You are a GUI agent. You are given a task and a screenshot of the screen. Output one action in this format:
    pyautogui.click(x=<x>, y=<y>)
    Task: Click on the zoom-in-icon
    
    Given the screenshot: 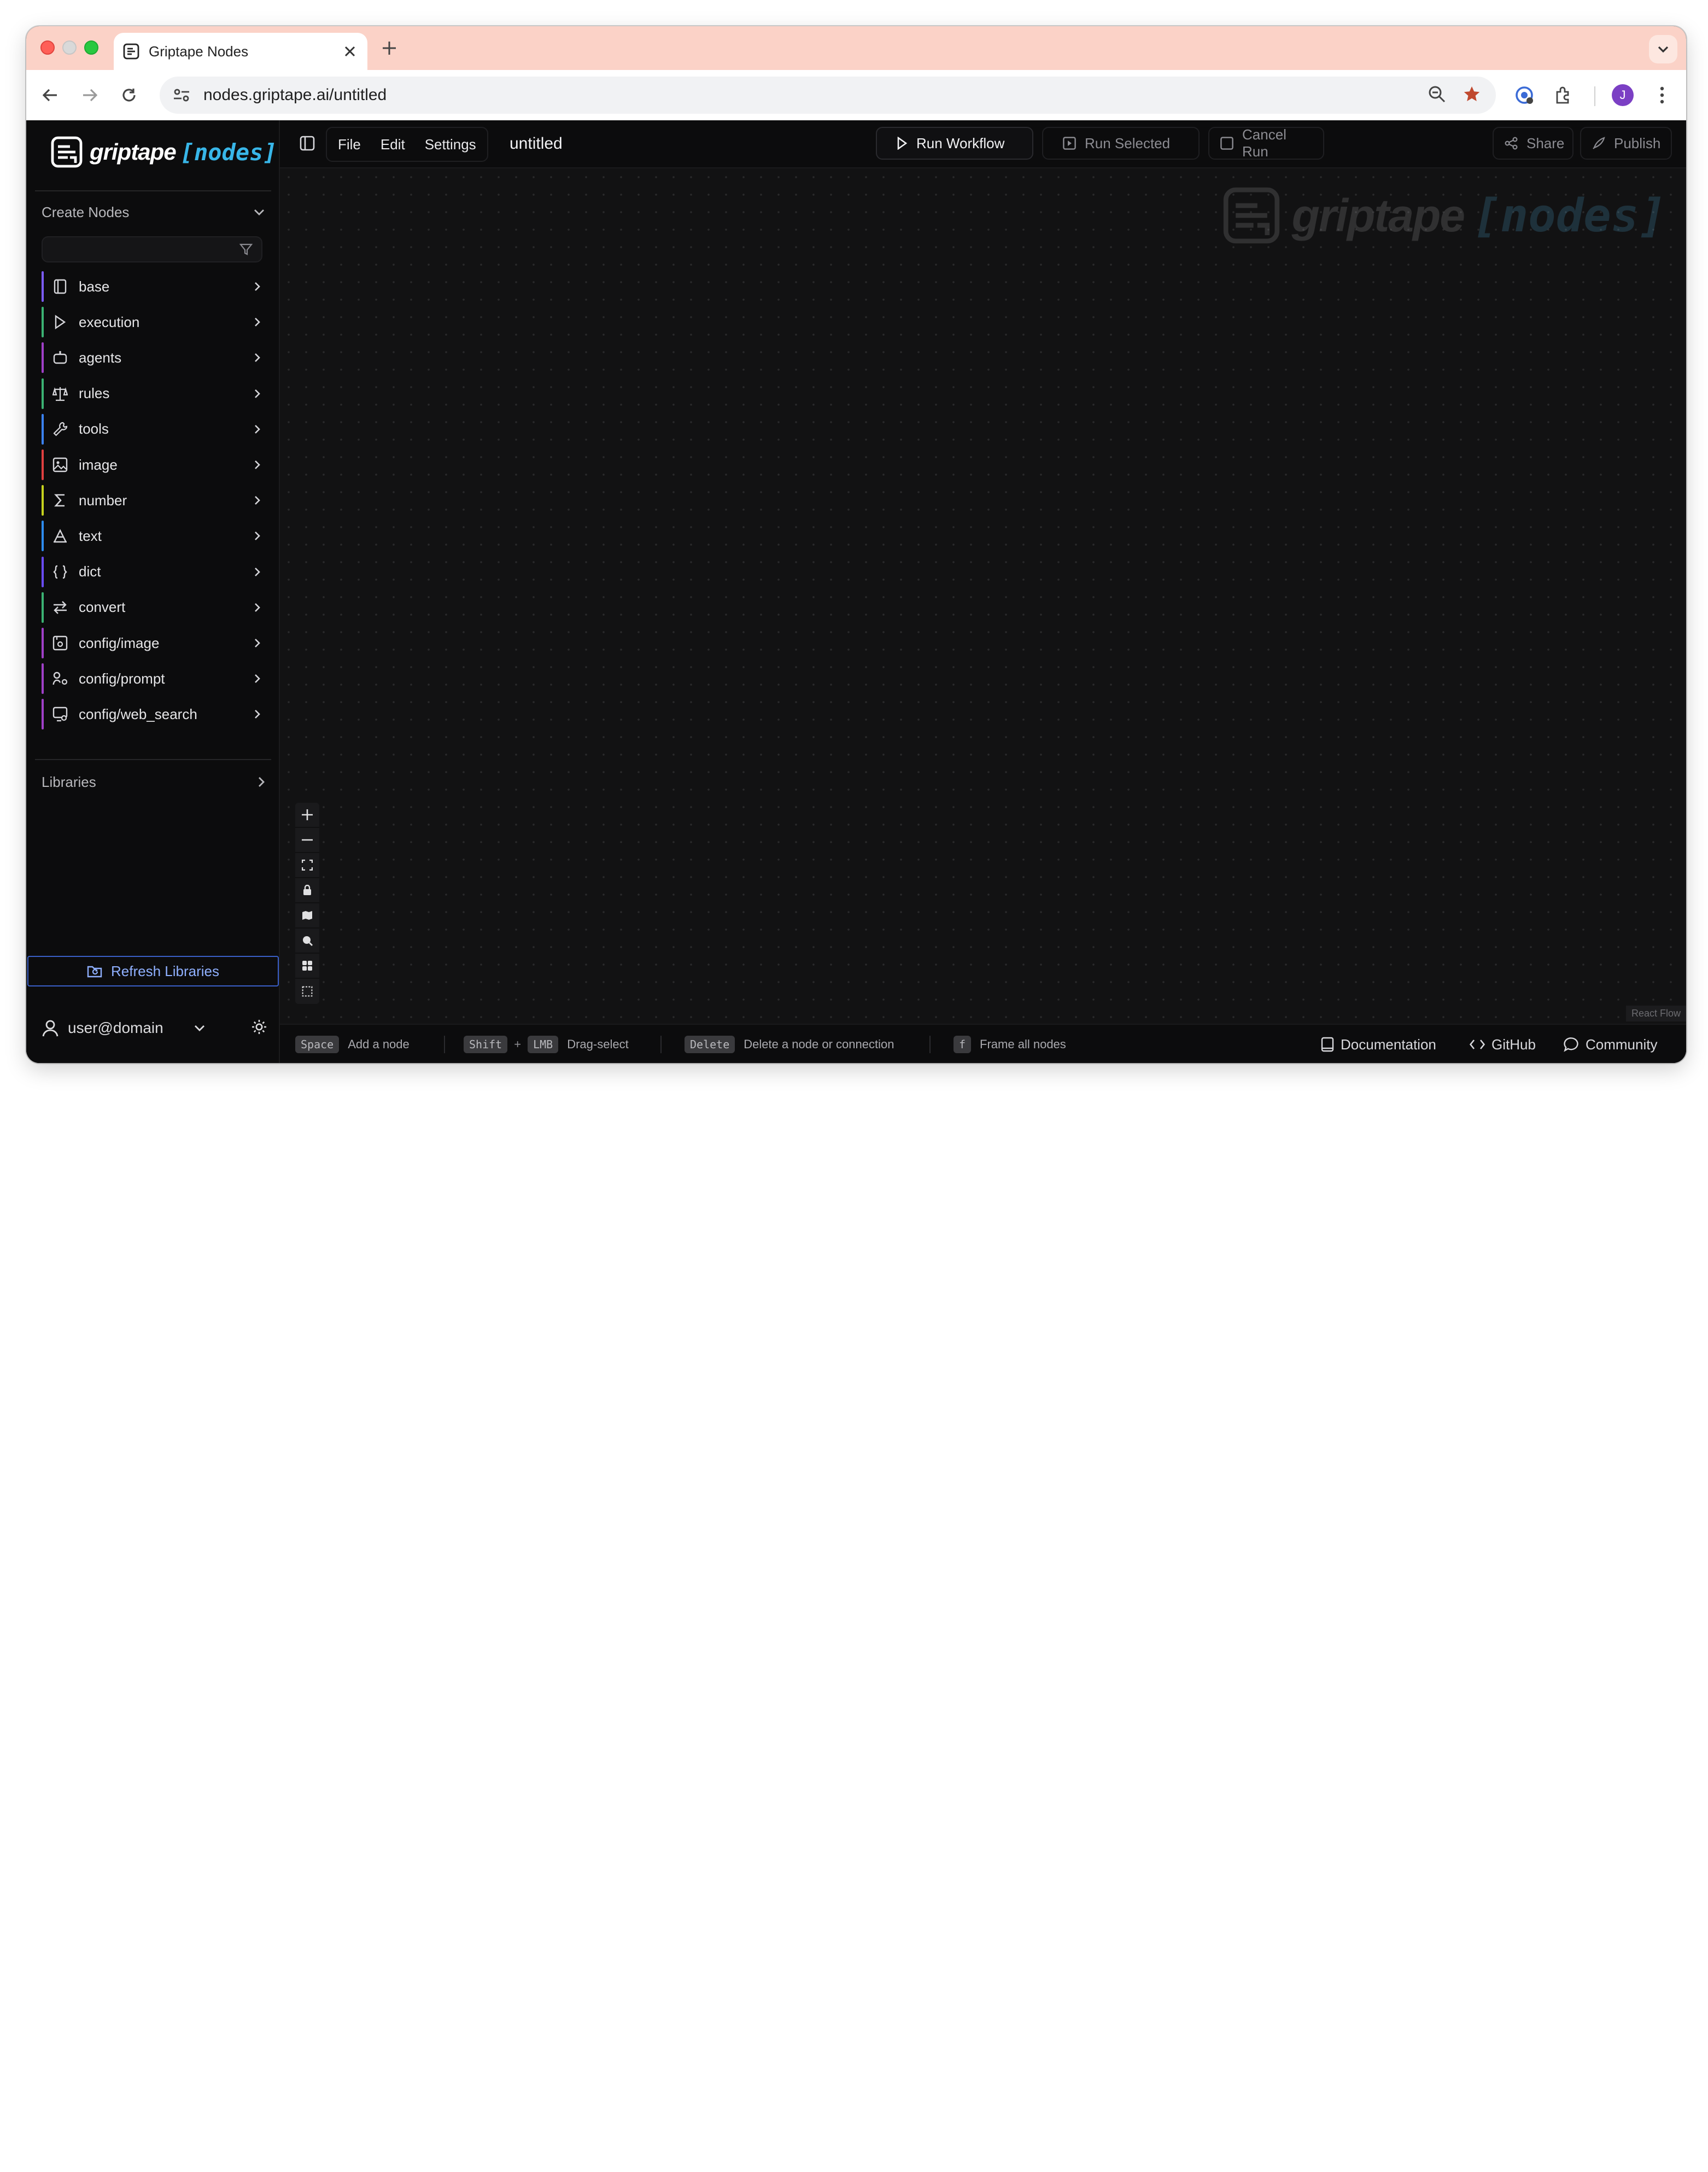 What is the action you would take?
    pyautogui.click(x=307, y=816)
    